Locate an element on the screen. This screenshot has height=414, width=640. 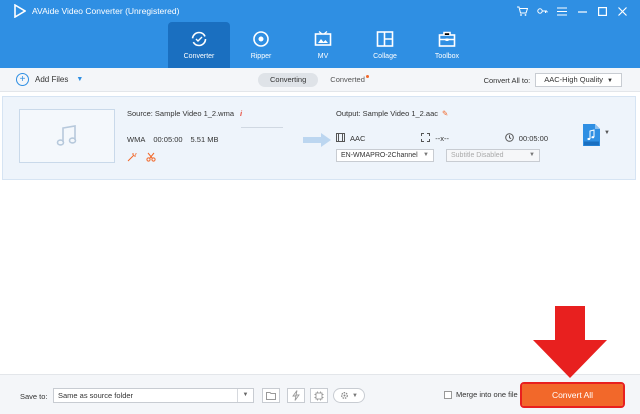
output-resolution: --x-- is located at coordinates (442, 138).